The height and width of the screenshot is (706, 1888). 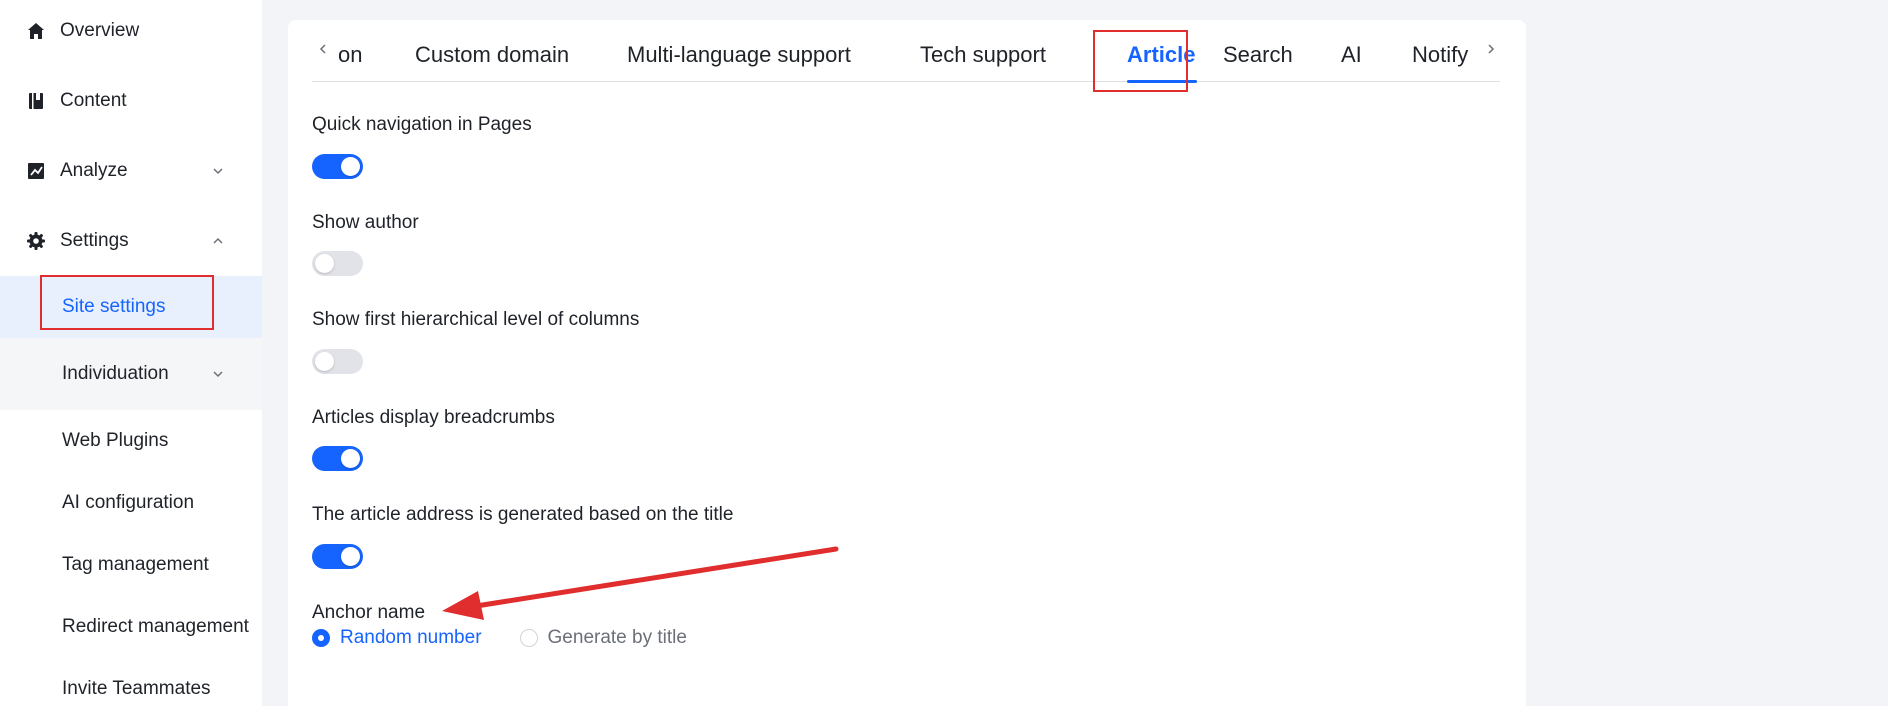 I want to click on tab-on: on, so click(x=350, y=55).